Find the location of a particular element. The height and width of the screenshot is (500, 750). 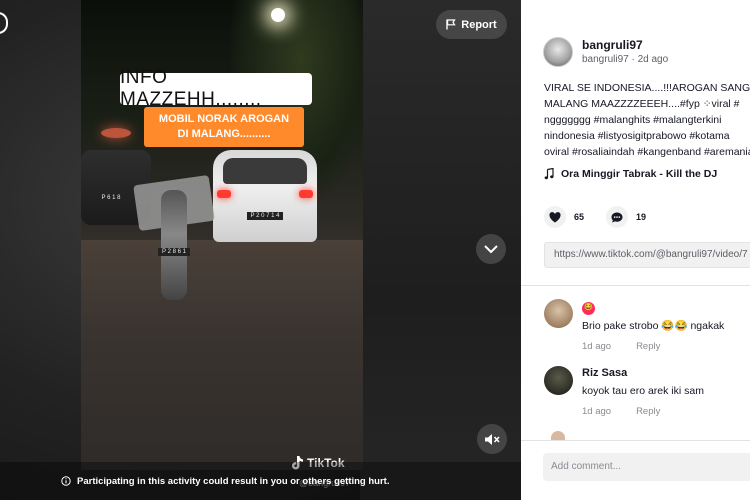

taillight-left is located at coordinates (224, 194).